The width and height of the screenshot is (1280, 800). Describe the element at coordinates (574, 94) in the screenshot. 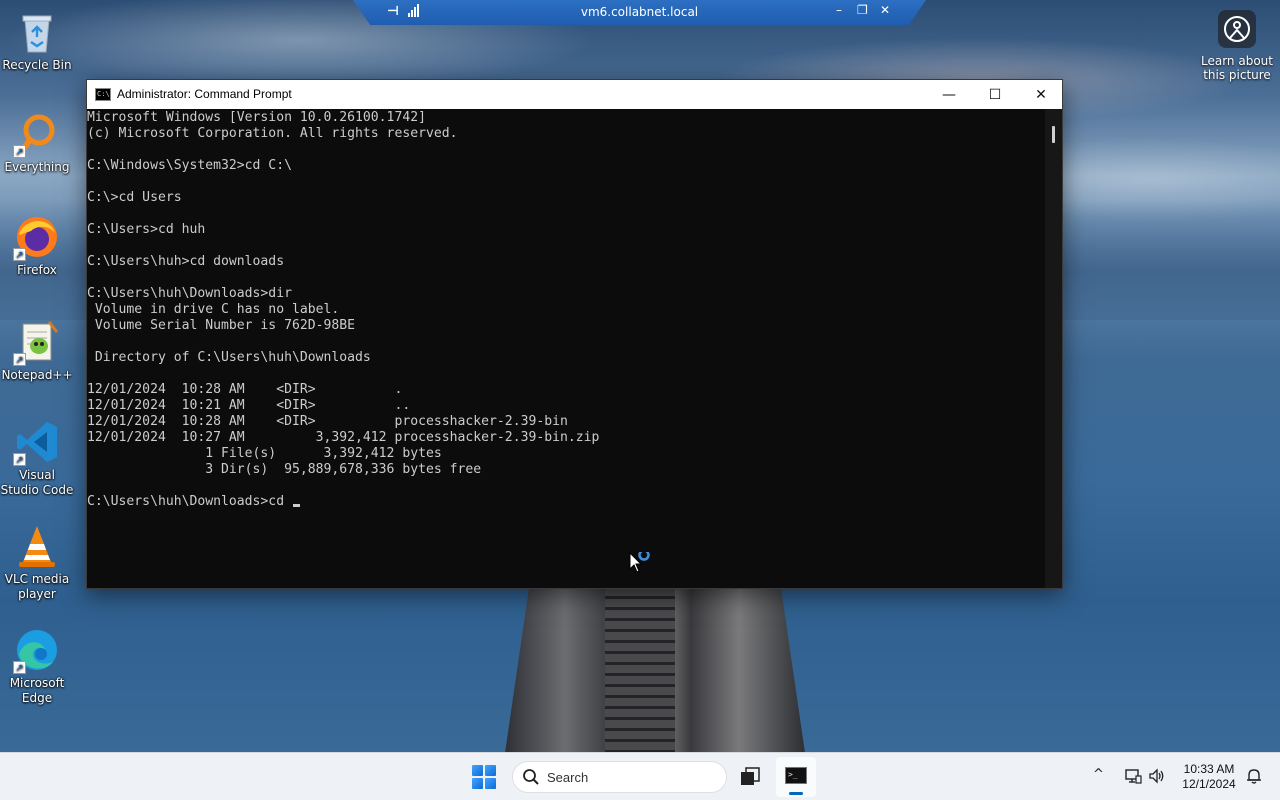

I see `cmd-titlebar: C:\ Administrator: Command Prompt — ☐ ✕` at that location.